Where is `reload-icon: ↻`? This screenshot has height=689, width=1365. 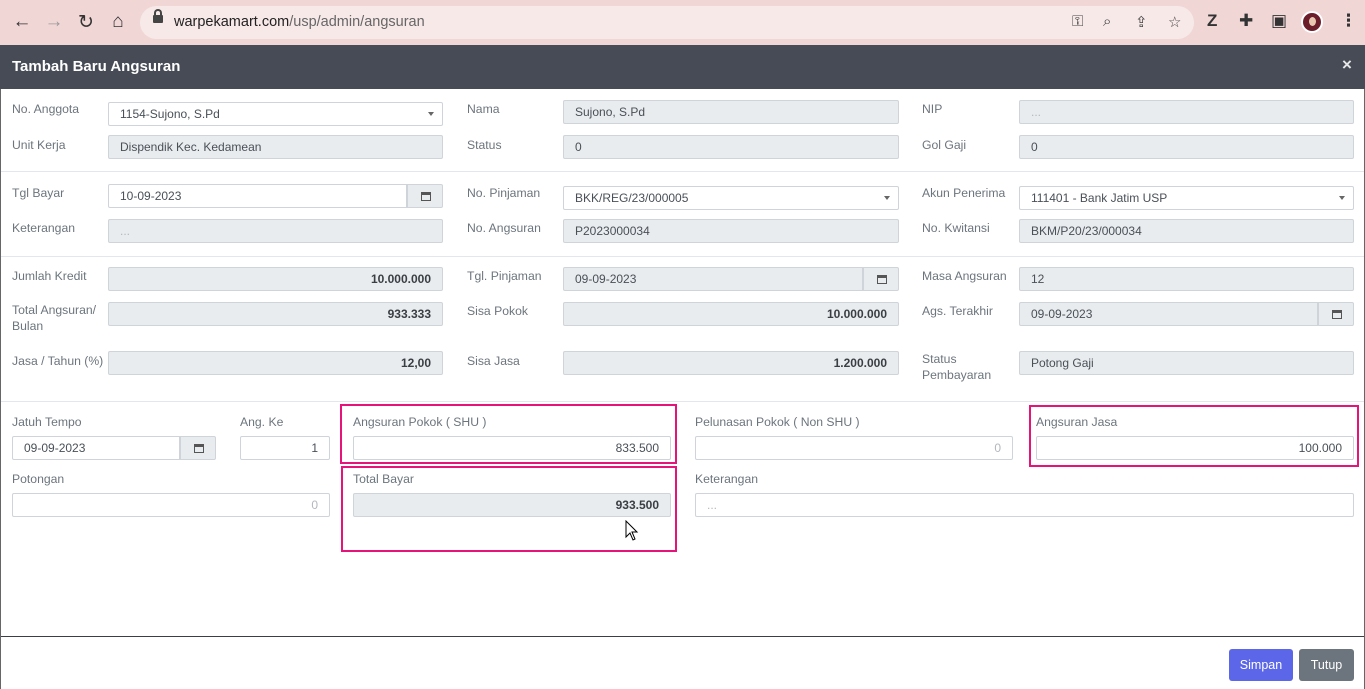
reload-icon: ↻ is located at coordinates (86, 22).